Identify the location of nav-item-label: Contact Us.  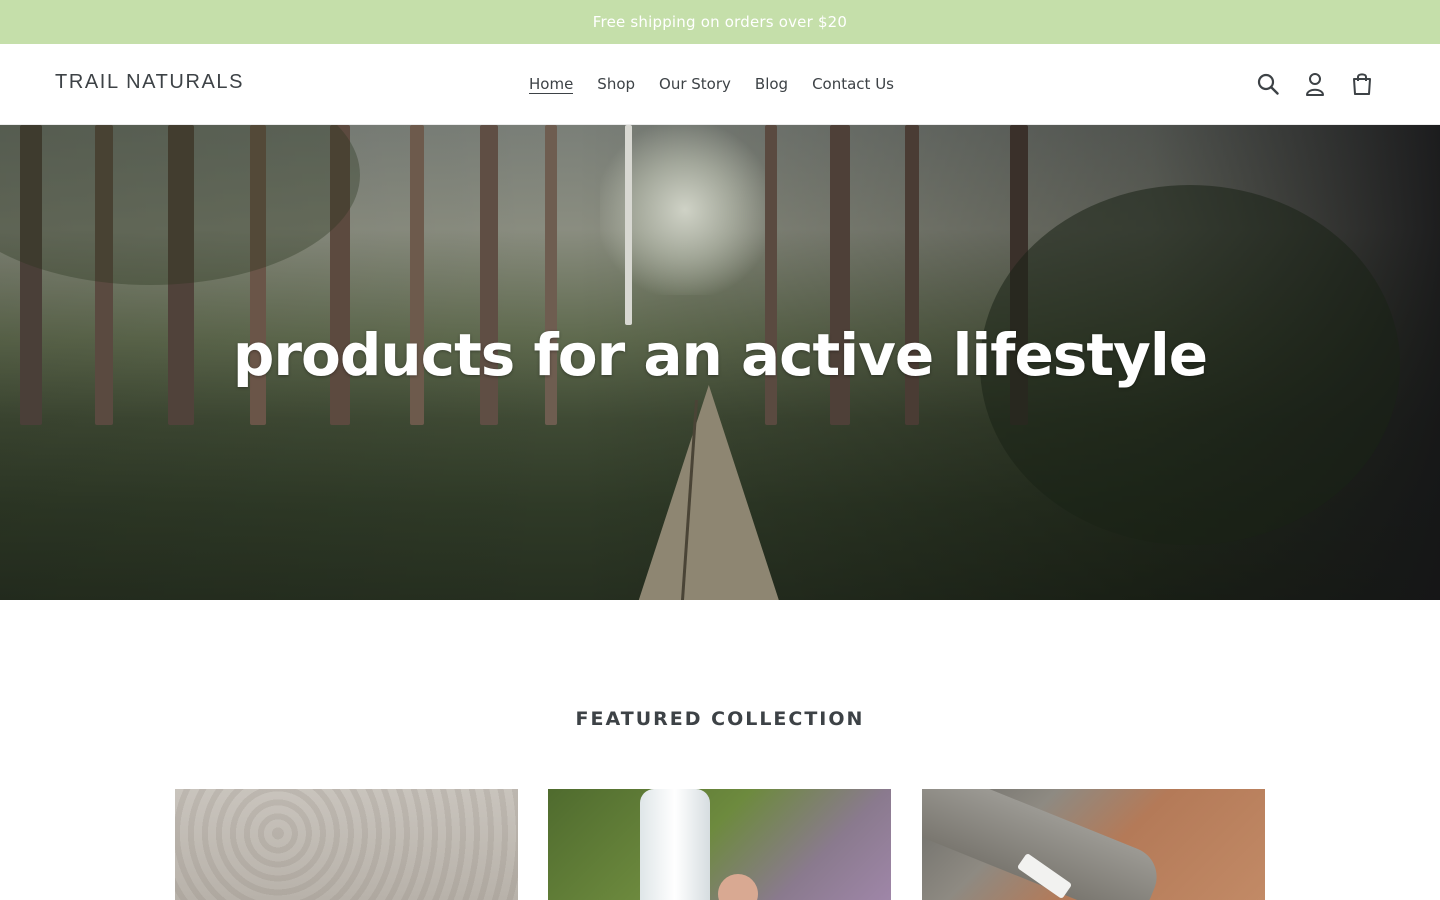
(853, 84).